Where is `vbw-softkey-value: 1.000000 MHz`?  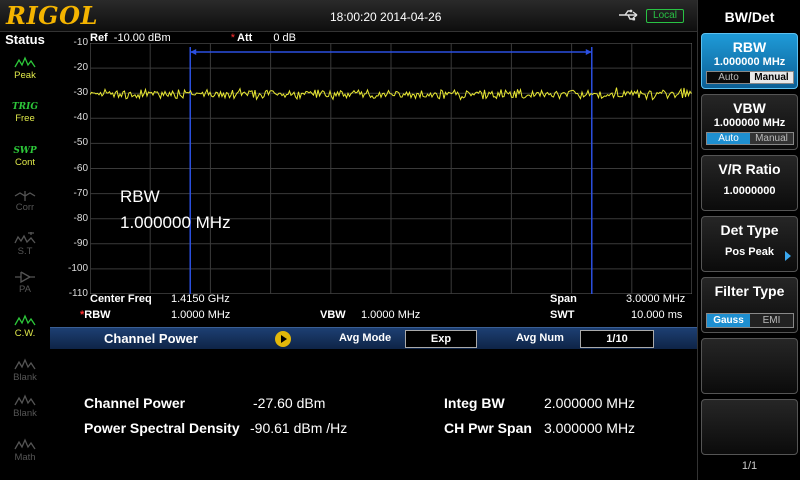
vbw-softkey-value: 1.000000 MHz is located at coordinates (749, 123).